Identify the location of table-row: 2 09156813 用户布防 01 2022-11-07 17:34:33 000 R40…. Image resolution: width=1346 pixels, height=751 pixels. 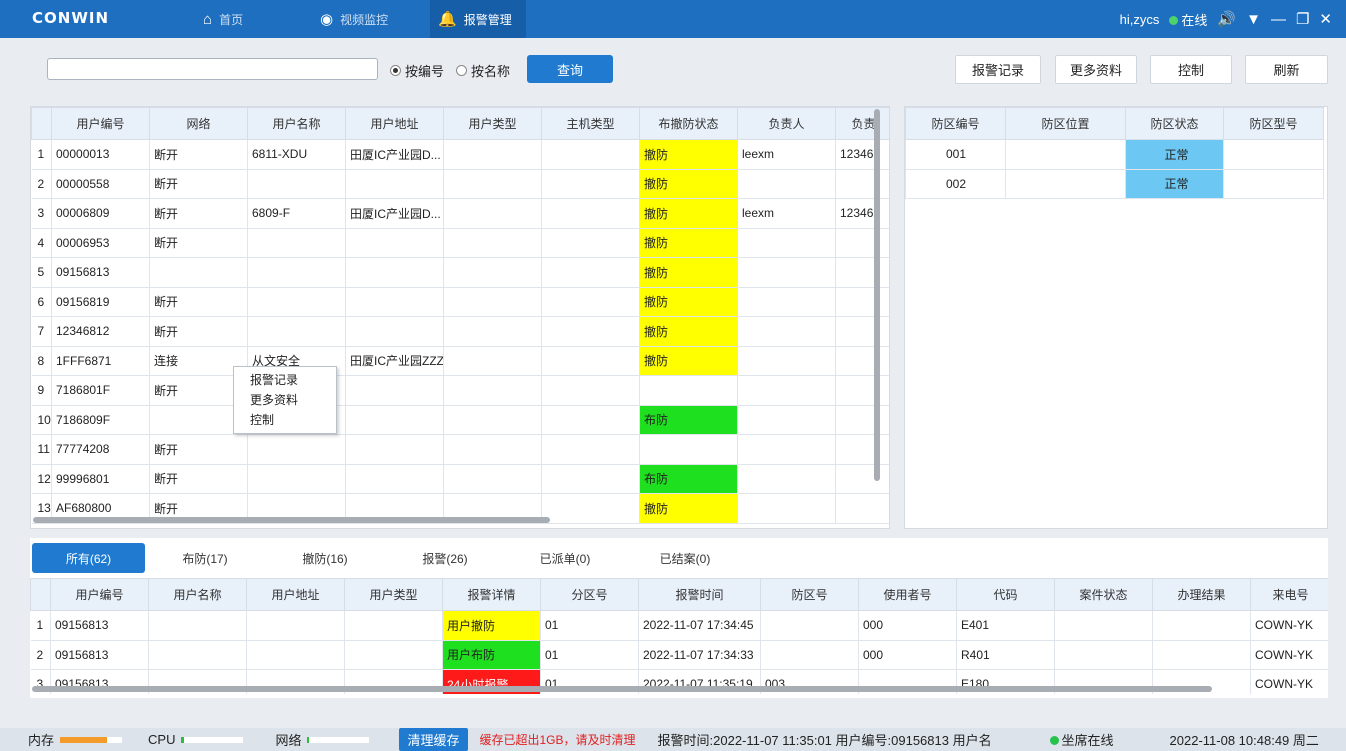
(679, 654).